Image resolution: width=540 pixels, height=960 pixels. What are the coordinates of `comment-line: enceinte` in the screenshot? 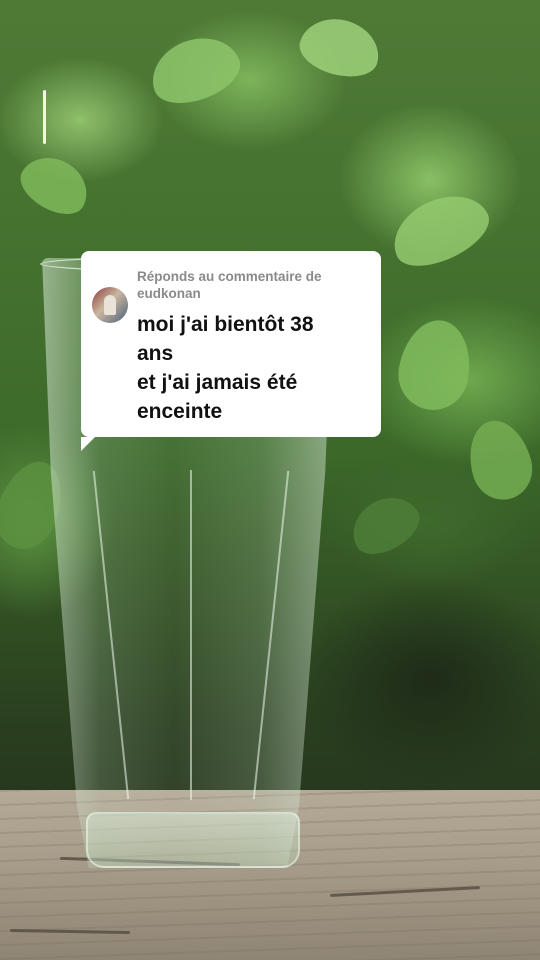 It's located at (180, 411).